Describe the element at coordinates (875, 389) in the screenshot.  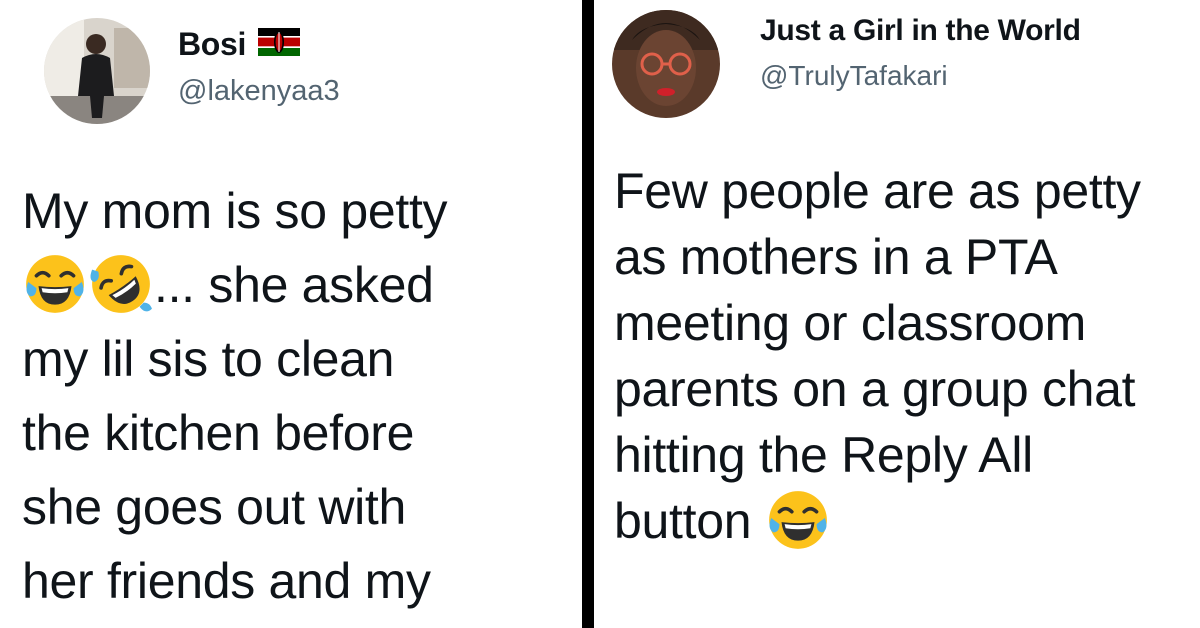
I see `tweet-line: parents on a group chat` at that location.